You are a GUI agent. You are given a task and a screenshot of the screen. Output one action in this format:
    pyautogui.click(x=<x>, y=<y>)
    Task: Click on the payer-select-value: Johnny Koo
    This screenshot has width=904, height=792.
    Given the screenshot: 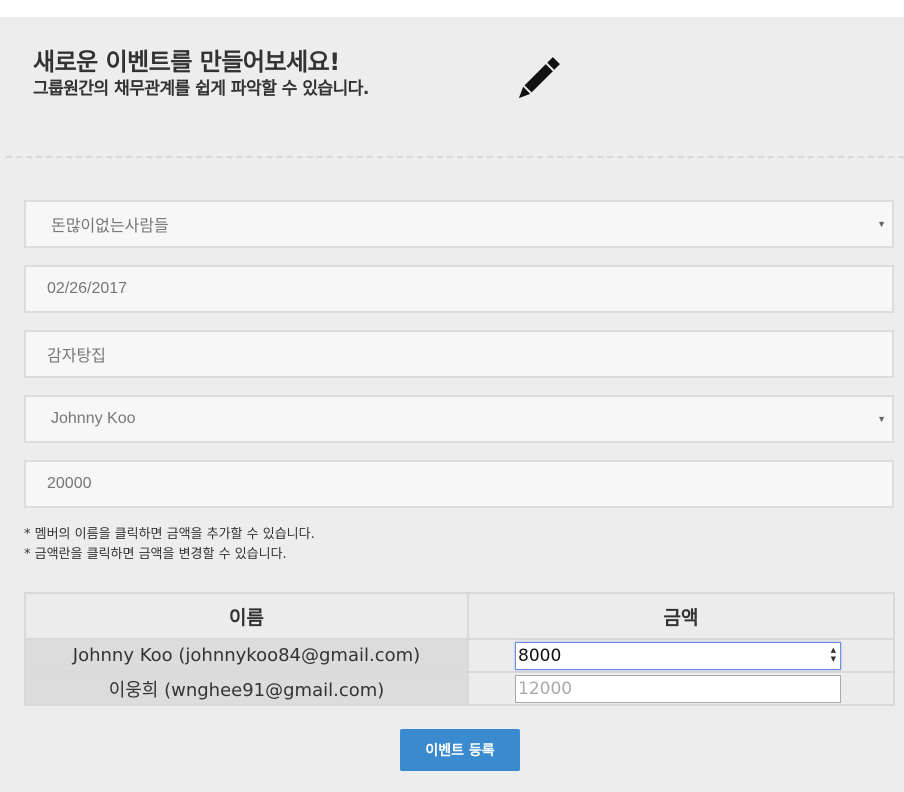 What is the action you would take?
    pyautogui.click(x=93, y=418)
    